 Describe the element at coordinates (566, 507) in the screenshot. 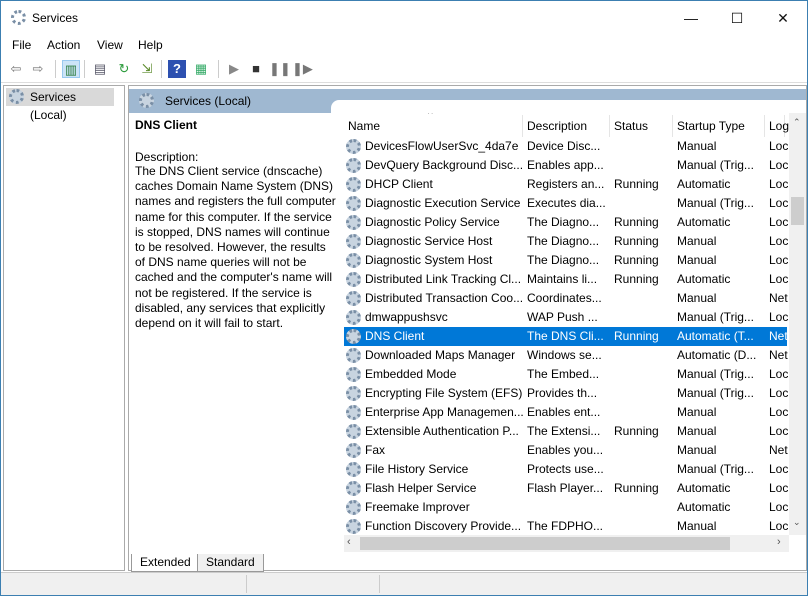

I see `table-row: Freemake Improver Automatic Loc` at that location.